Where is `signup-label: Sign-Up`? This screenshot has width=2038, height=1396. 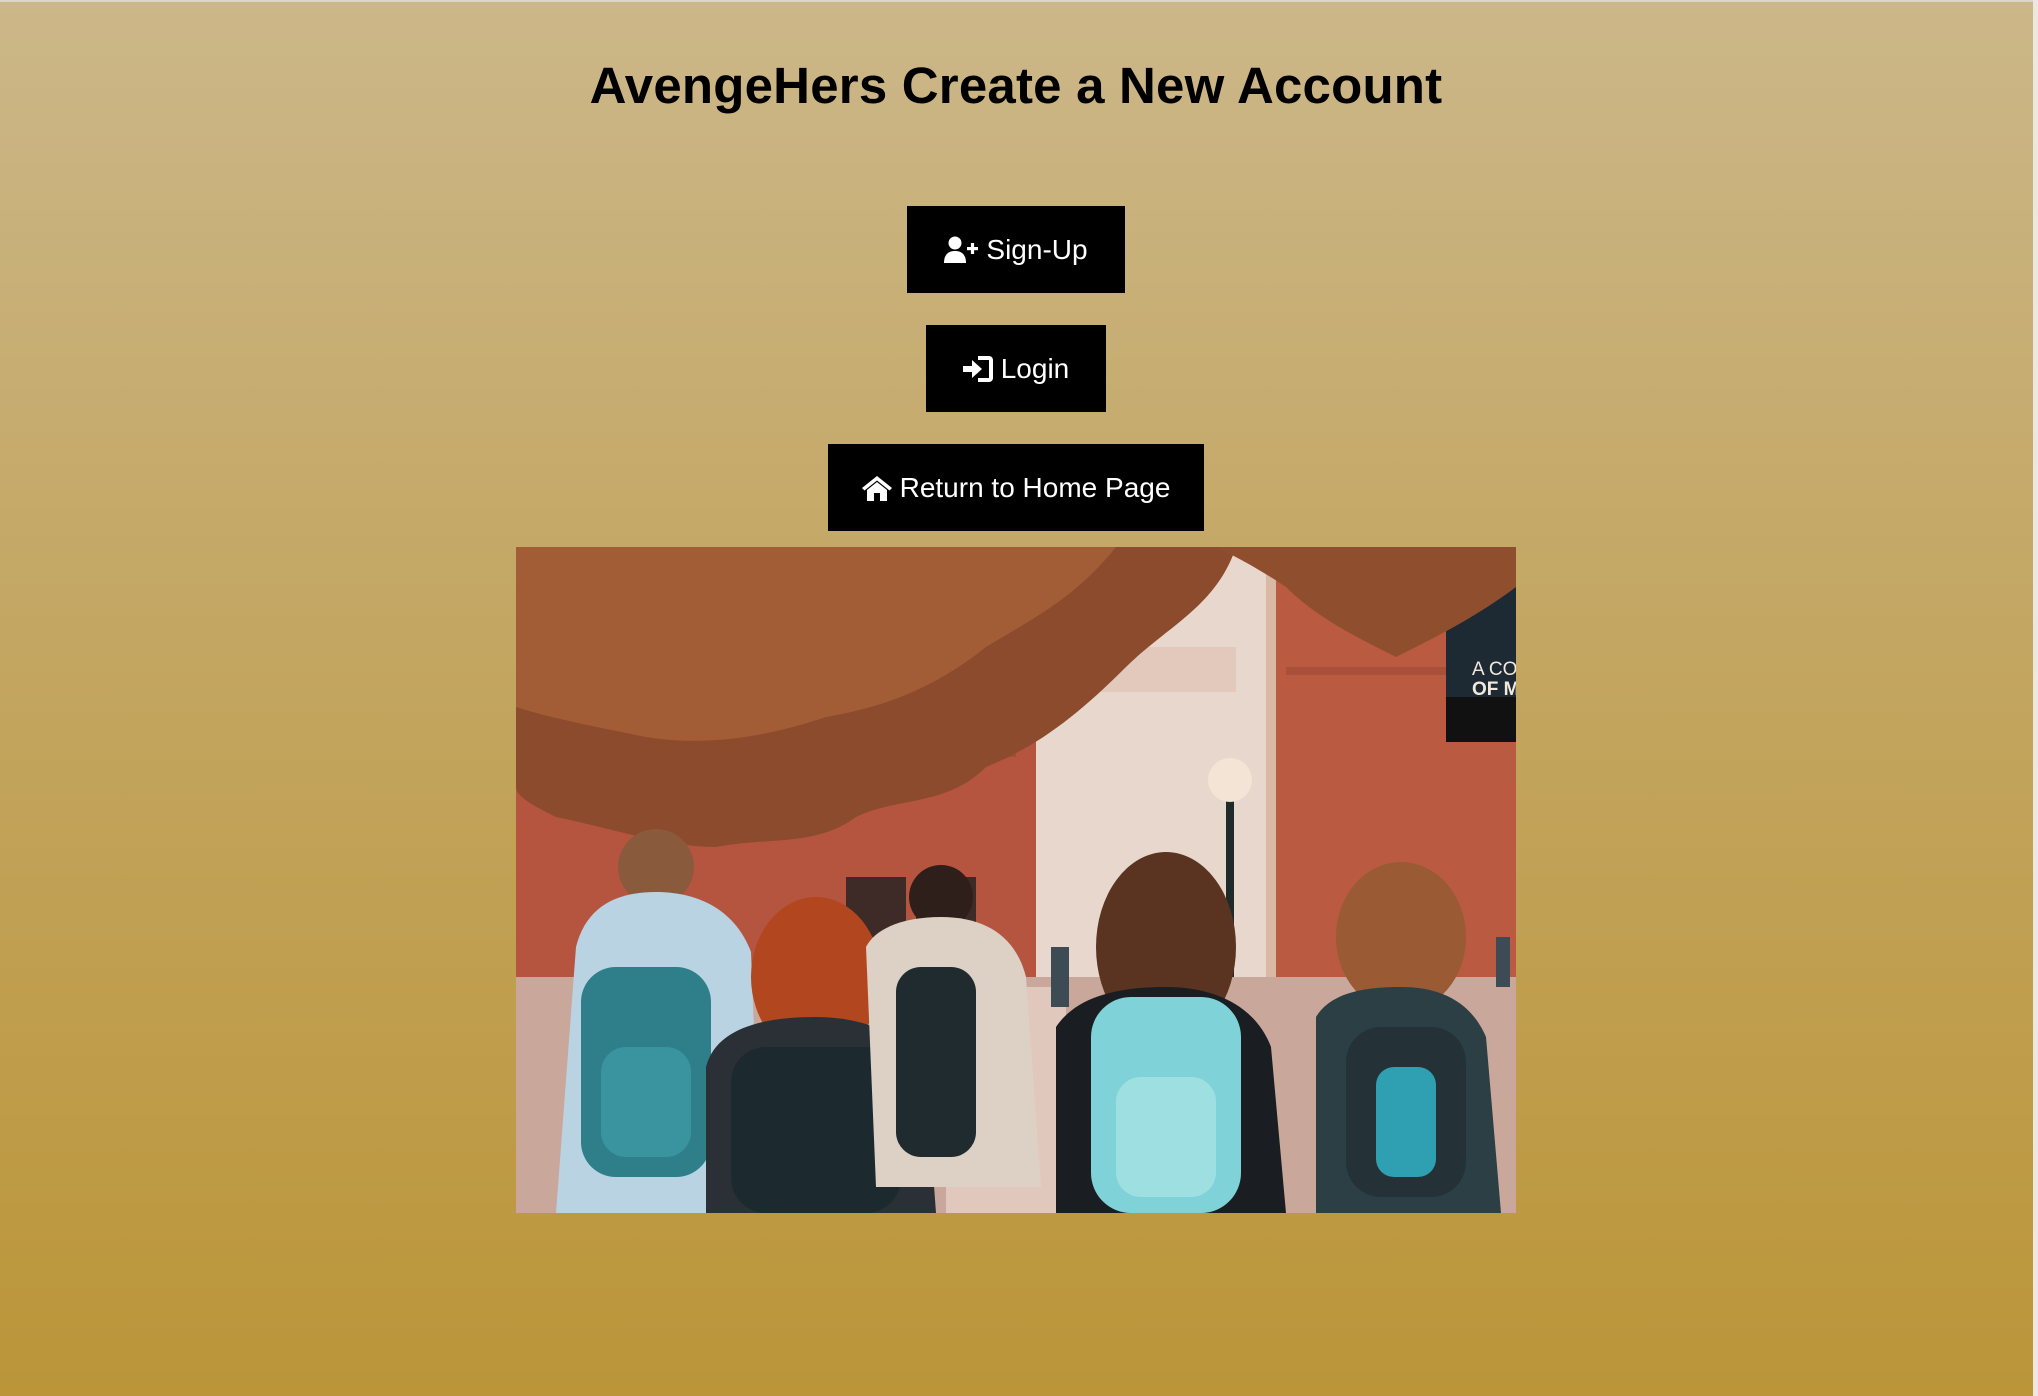 signup-label: Sign-Up is located at coordinates (1037, 249).